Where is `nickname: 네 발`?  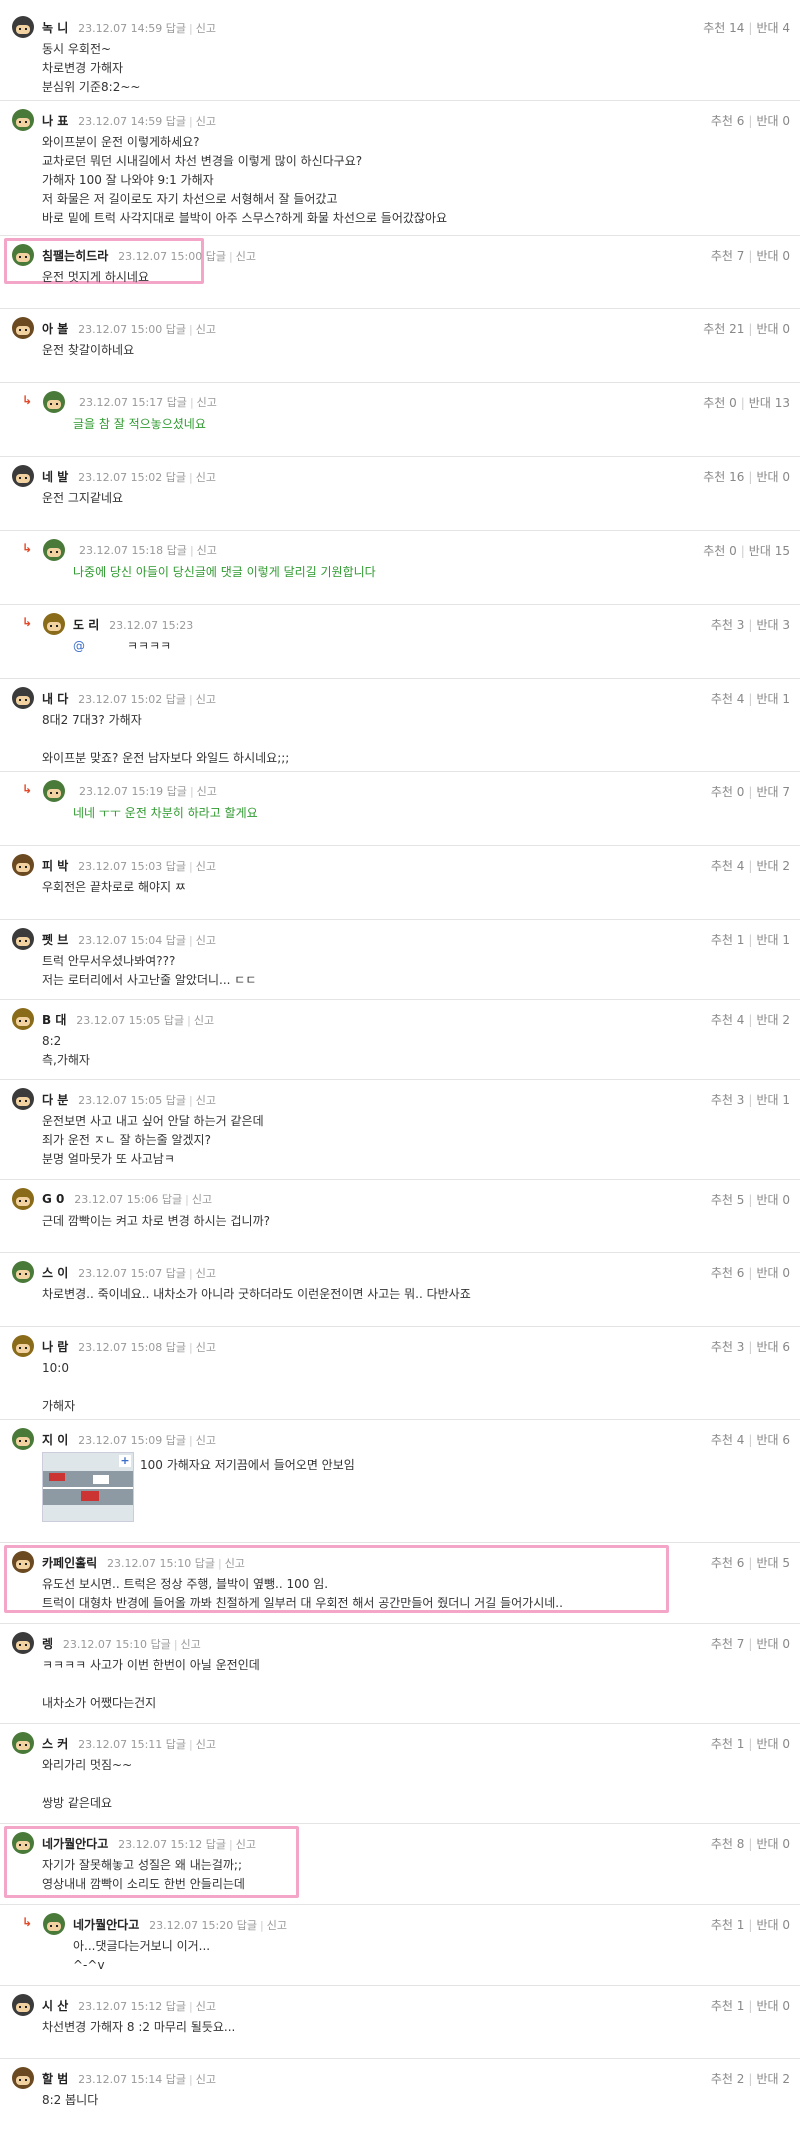
nickname: 네 발 is located at coordinates (55, 477).